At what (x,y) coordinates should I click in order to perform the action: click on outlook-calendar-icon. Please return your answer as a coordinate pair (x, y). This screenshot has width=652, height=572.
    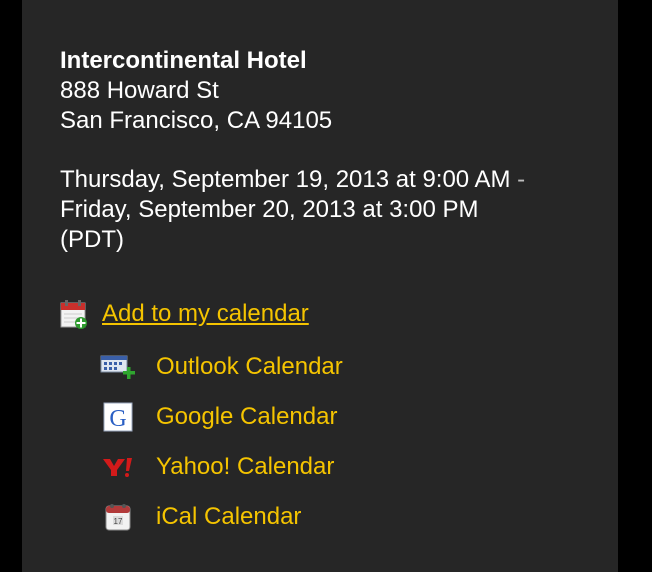
    Looking at the image, I should click on (118, 367).